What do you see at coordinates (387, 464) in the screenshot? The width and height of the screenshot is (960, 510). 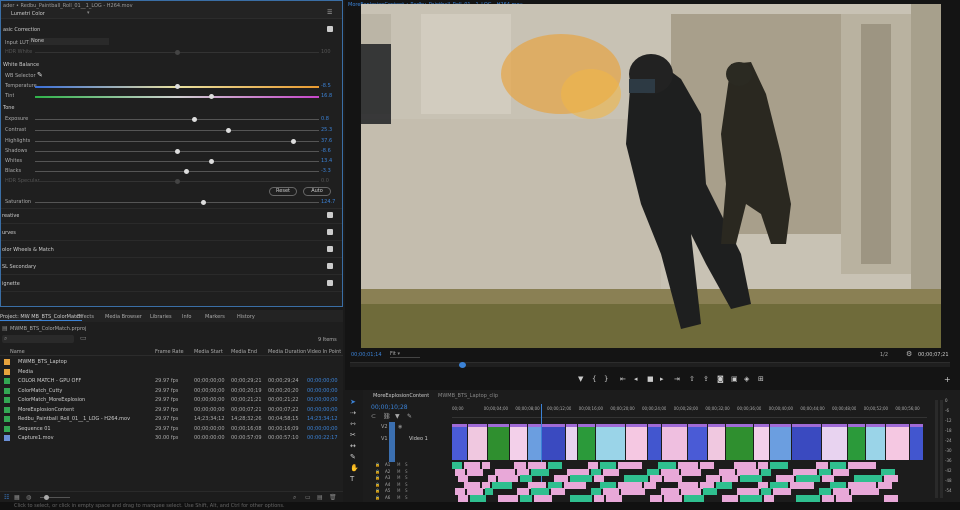 I see `track-label-a1: A1` at bounding box center [387, 464].